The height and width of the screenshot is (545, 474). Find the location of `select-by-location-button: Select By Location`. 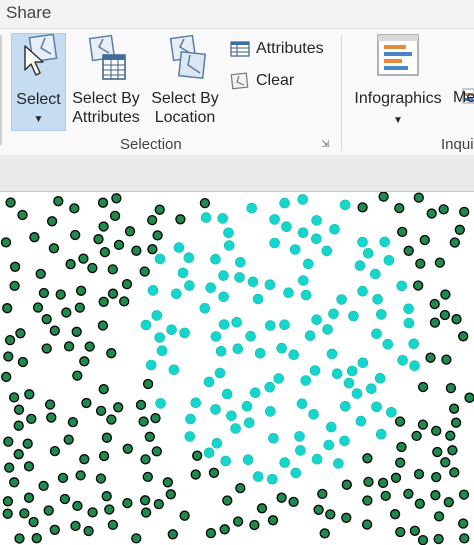

select-by-location-button: Select By Location is located at coordinates (185, 79).